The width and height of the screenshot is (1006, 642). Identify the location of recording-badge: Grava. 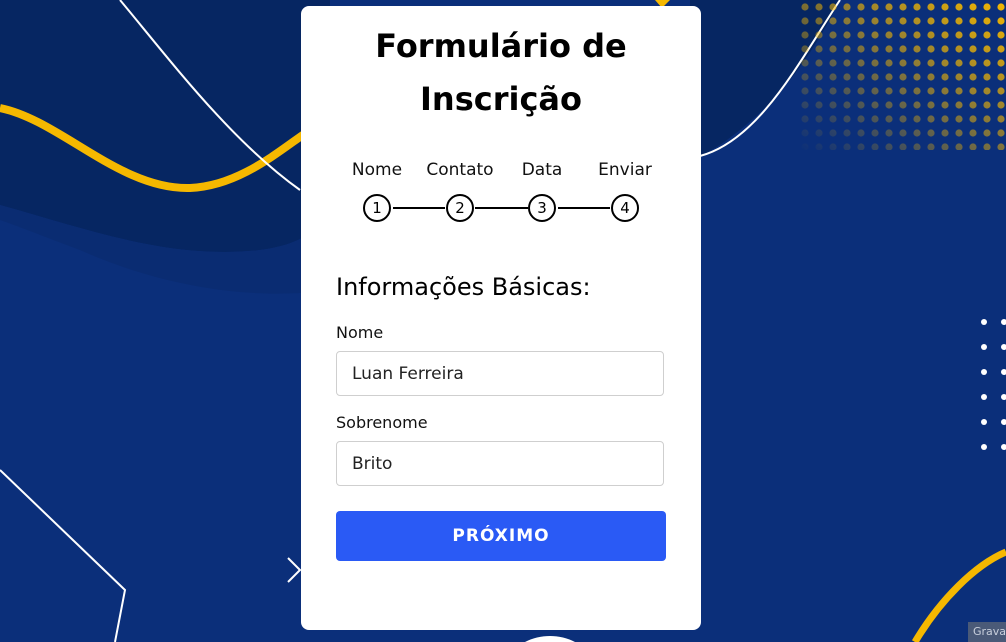
(987, 632).